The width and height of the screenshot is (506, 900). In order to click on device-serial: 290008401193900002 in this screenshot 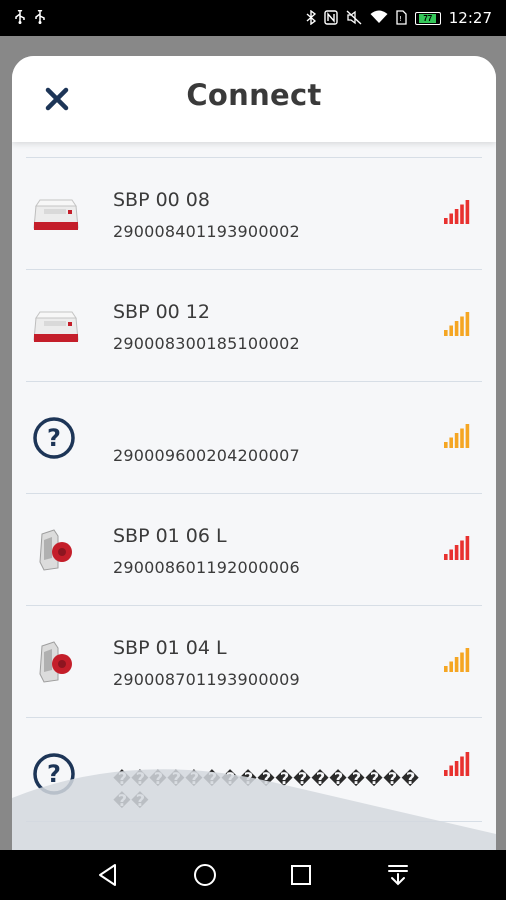, I will do `click(206, 231)`.